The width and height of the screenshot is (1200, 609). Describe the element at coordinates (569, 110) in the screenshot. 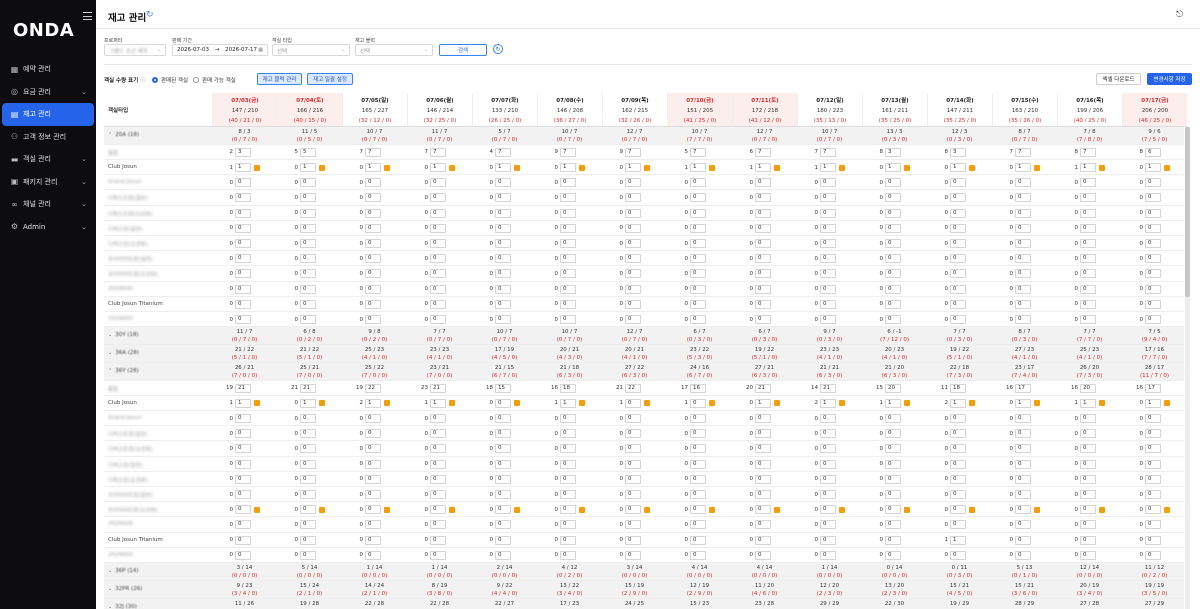

I see `date-column-header: 07/08(수) 146 / 208 (36 / 27 / 0)` at that location.